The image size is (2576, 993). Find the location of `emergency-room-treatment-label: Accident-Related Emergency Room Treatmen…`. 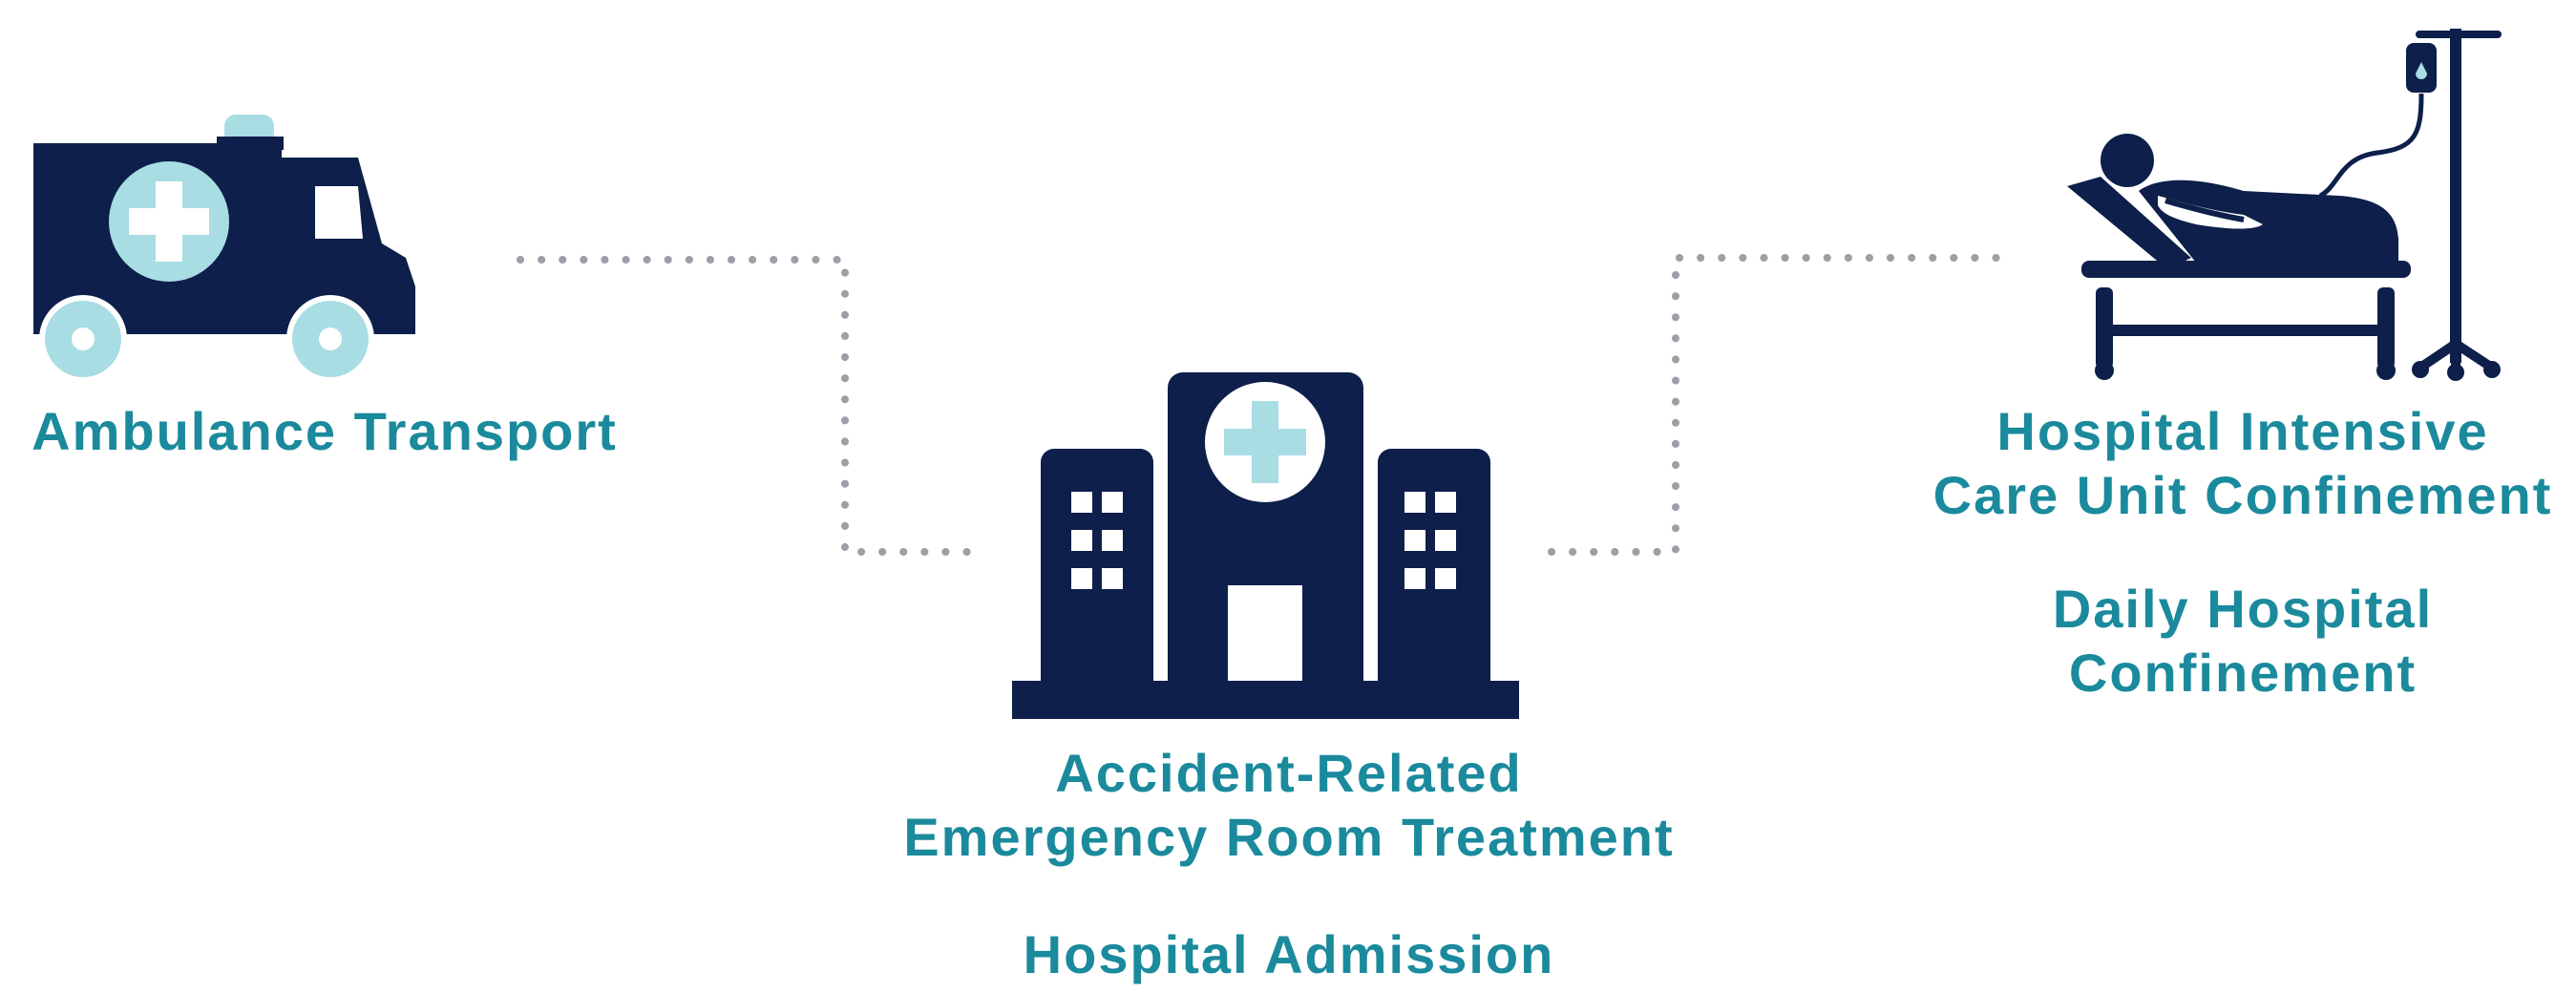

emergency-room-treatment-label: Accident-Related Emergency Room Treatmen… is located at coordinates (1289, 805).